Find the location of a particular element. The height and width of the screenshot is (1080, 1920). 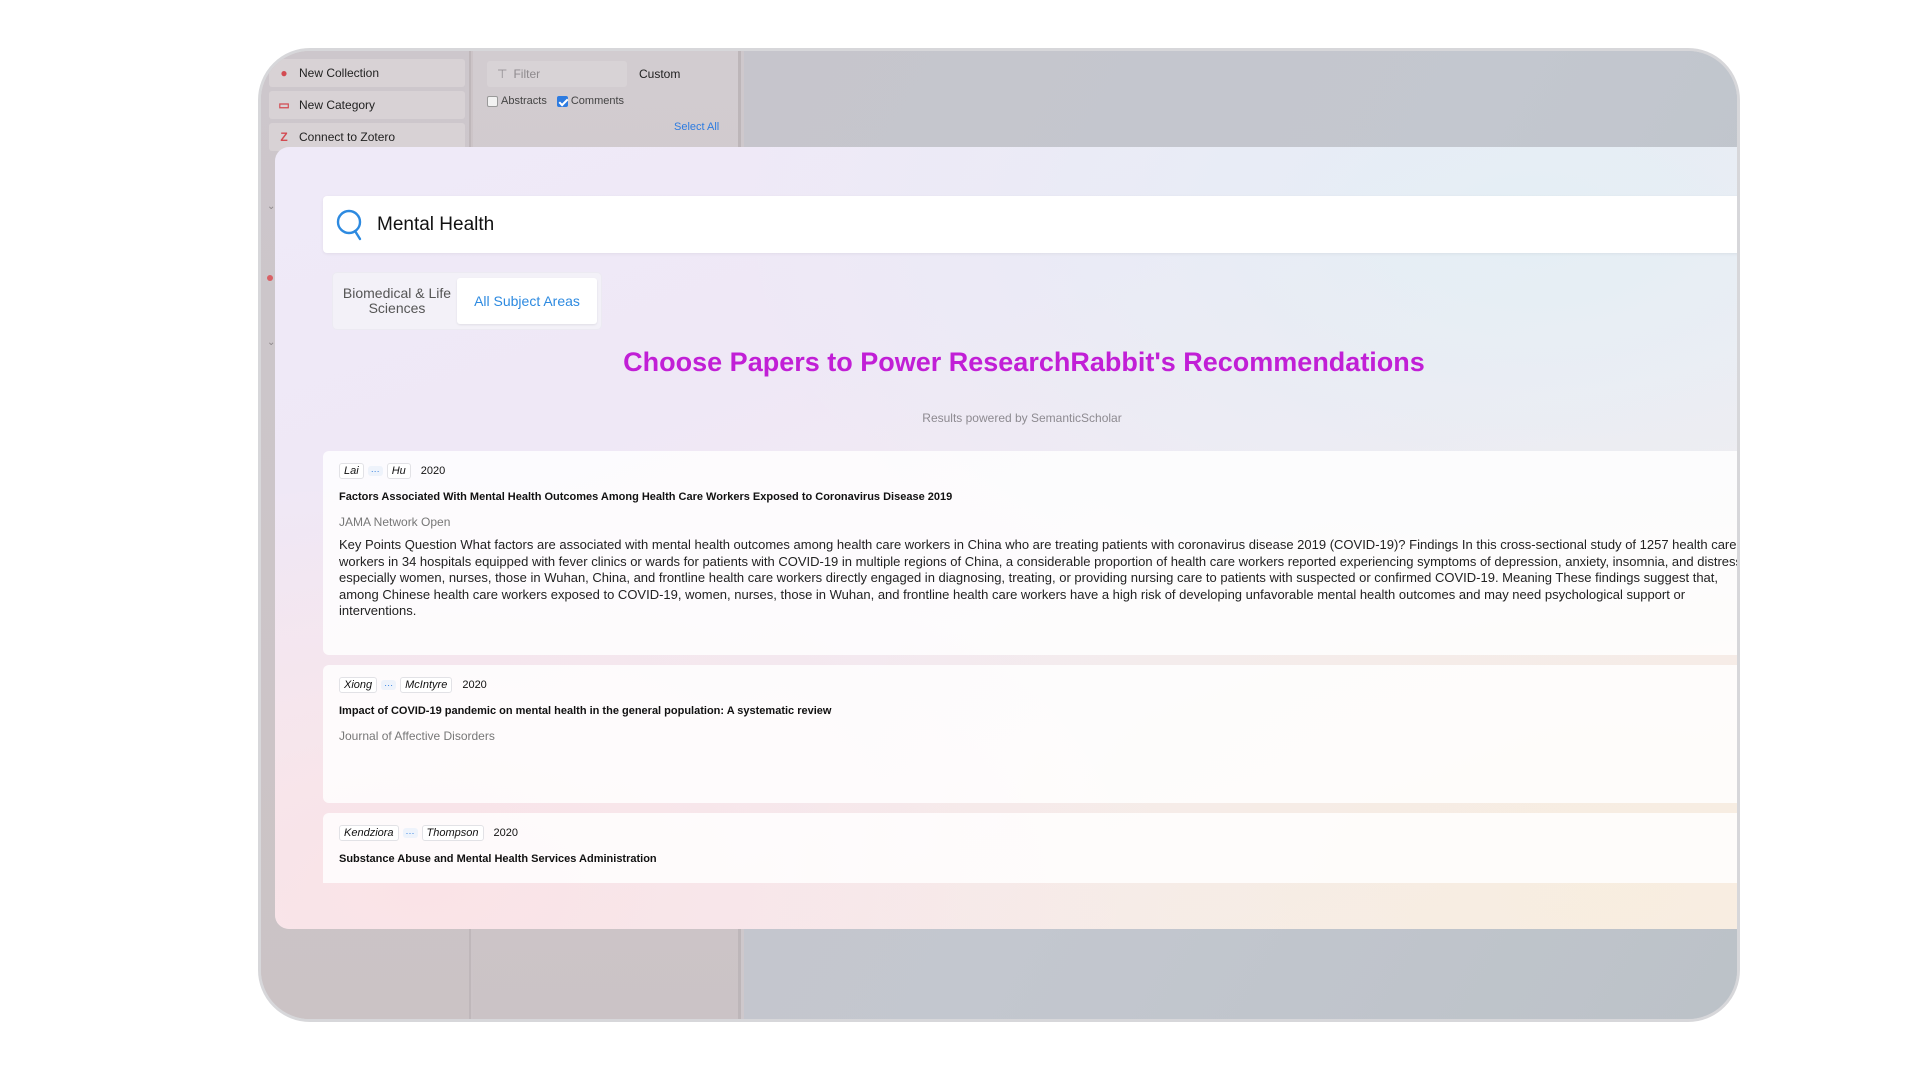

search-icon is located at coordinates (349, 224).